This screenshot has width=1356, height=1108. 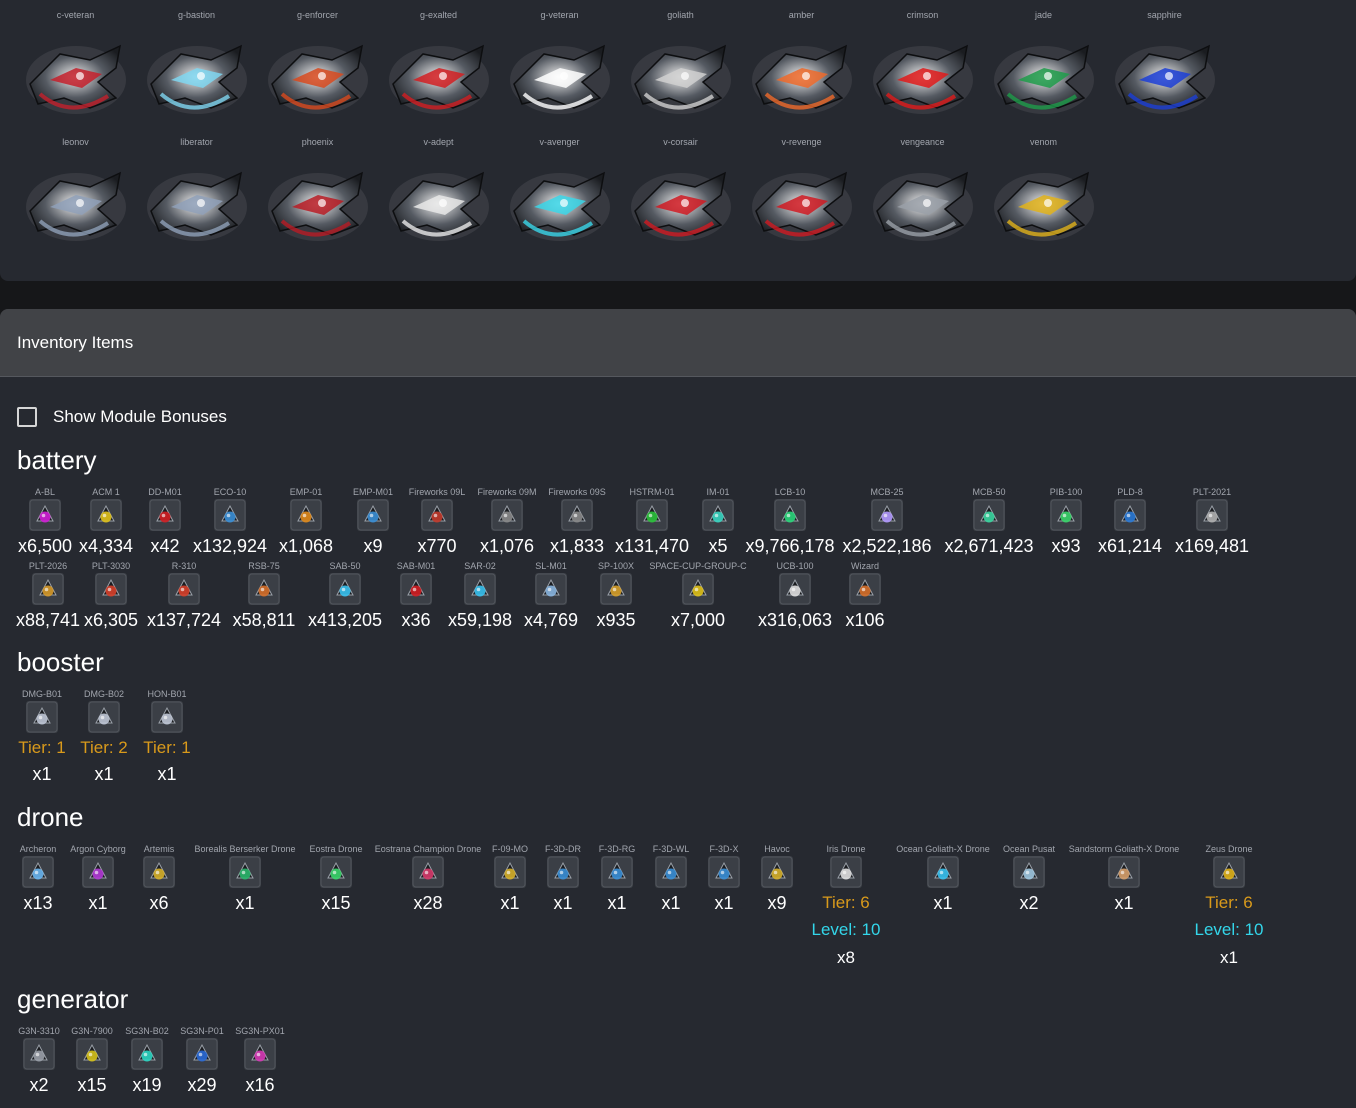 I want to click on category-title-drone: drone, so click(x=50, y=817).